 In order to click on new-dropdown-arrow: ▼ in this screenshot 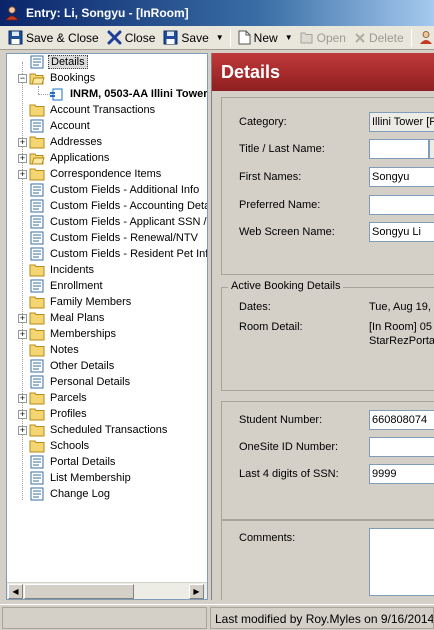, I will do `click(289, 37)`.